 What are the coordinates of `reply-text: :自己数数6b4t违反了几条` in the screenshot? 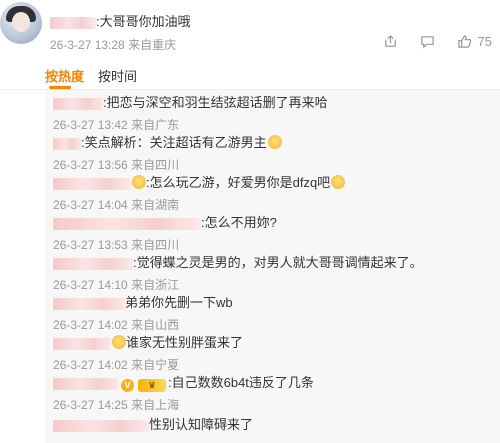 It's located at (241, 382).